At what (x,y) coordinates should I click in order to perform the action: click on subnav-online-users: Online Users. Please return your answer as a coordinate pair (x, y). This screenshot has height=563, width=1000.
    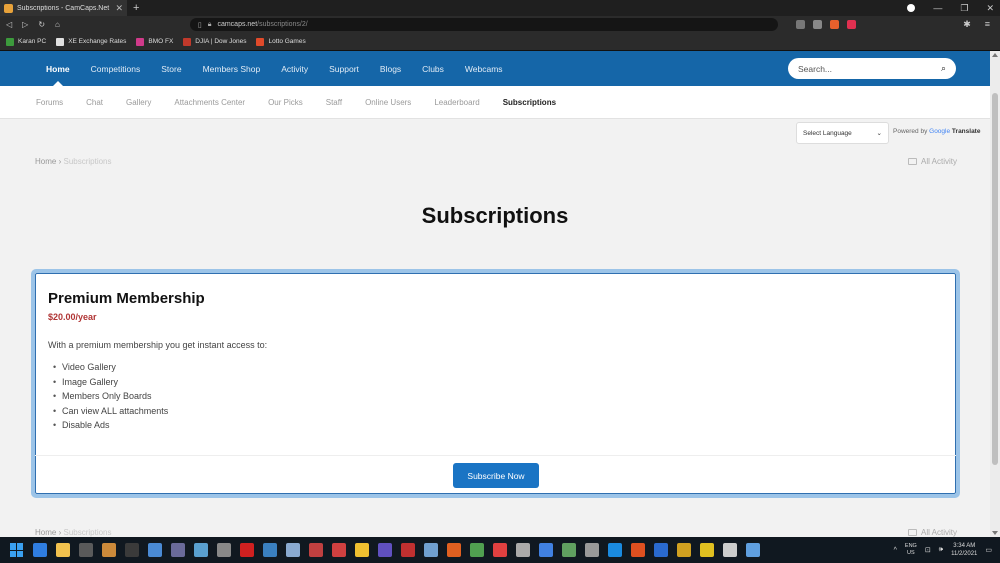
    Looking at the image, I should click on (388, 102).